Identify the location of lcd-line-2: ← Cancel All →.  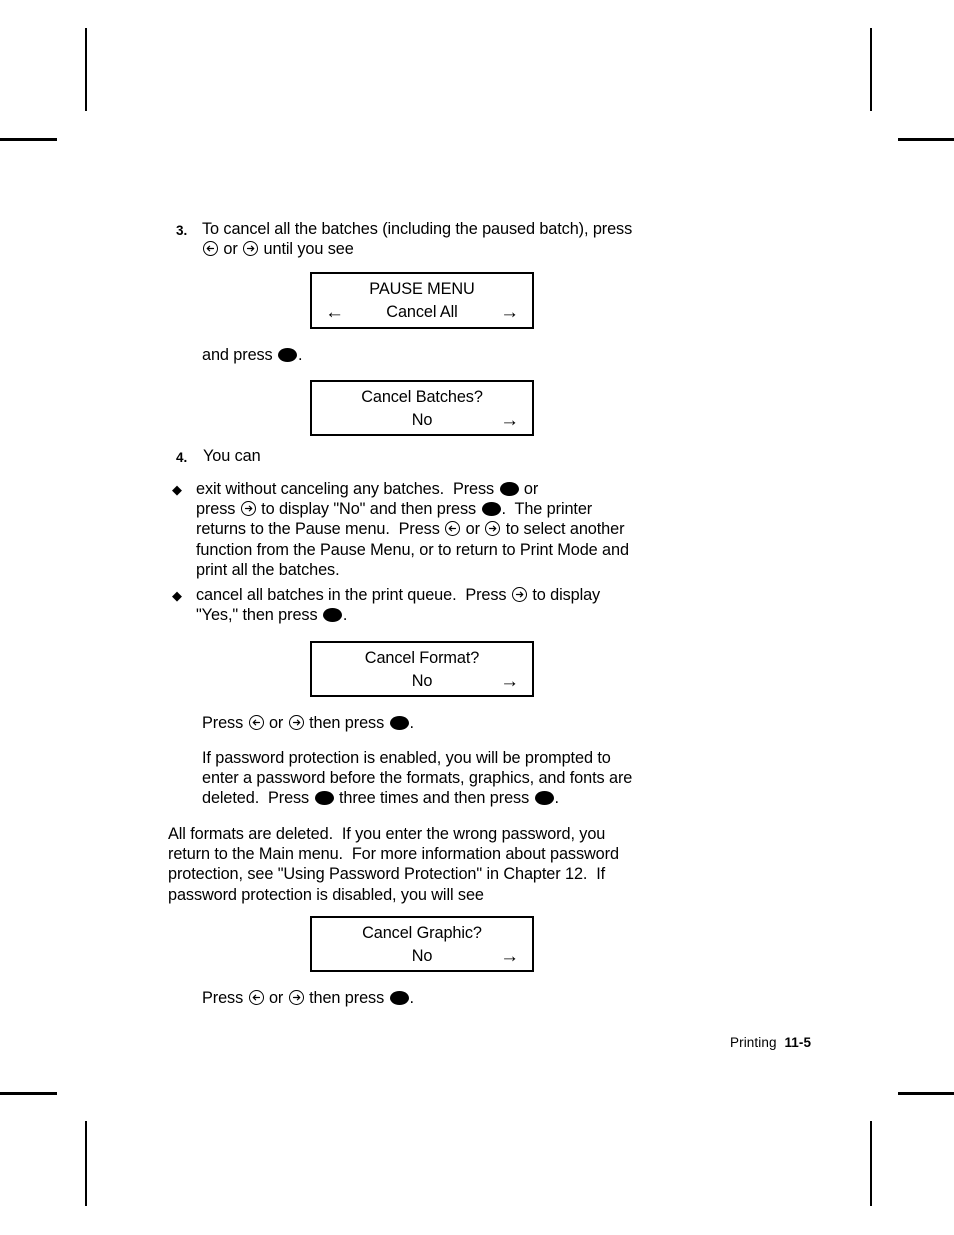
(422, 312).